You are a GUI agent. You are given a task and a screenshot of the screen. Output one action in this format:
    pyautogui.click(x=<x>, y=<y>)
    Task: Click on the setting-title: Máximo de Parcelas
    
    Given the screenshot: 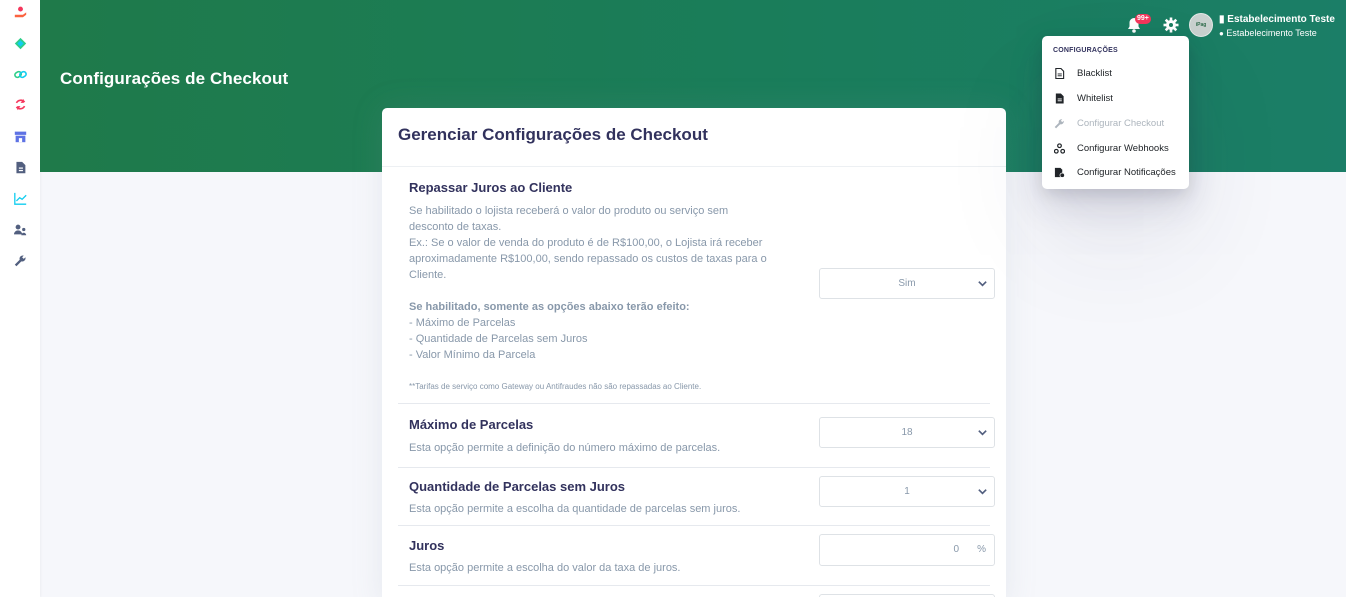 What is the action you would take?
    pyautogui.click(x=471, y=424)
    